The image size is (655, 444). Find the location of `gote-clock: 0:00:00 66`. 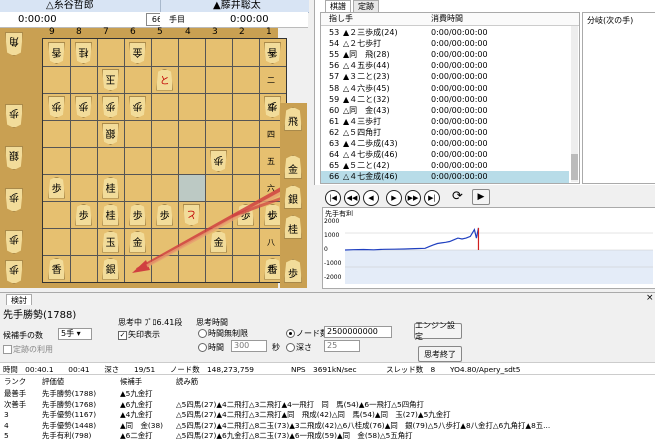

gote-clock: 0:00:00 66 is located at coordinates (84, 20).